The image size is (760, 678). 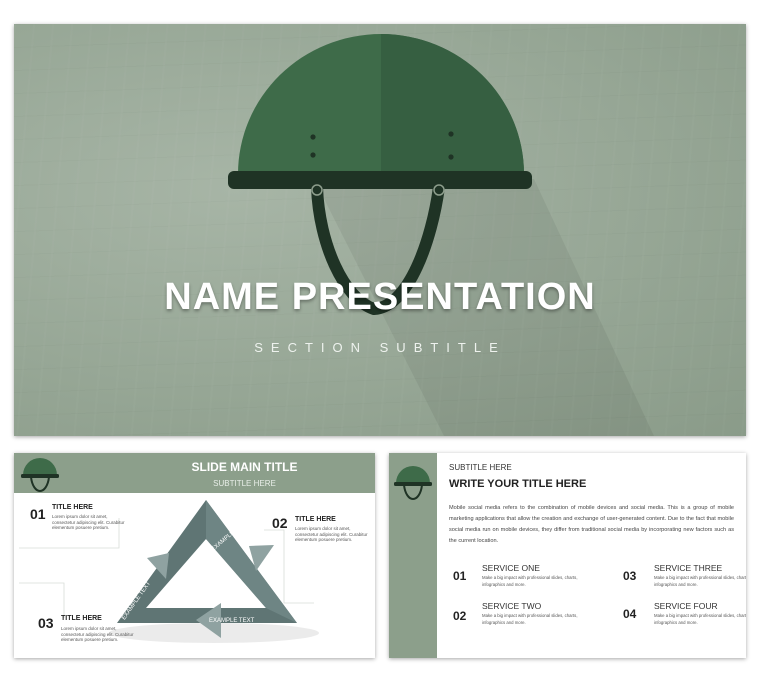 What do you see at coordinates (688, 568) in the screenshot?
I see `service-title: SERVICE THREE` at bounding box center [688, 568].